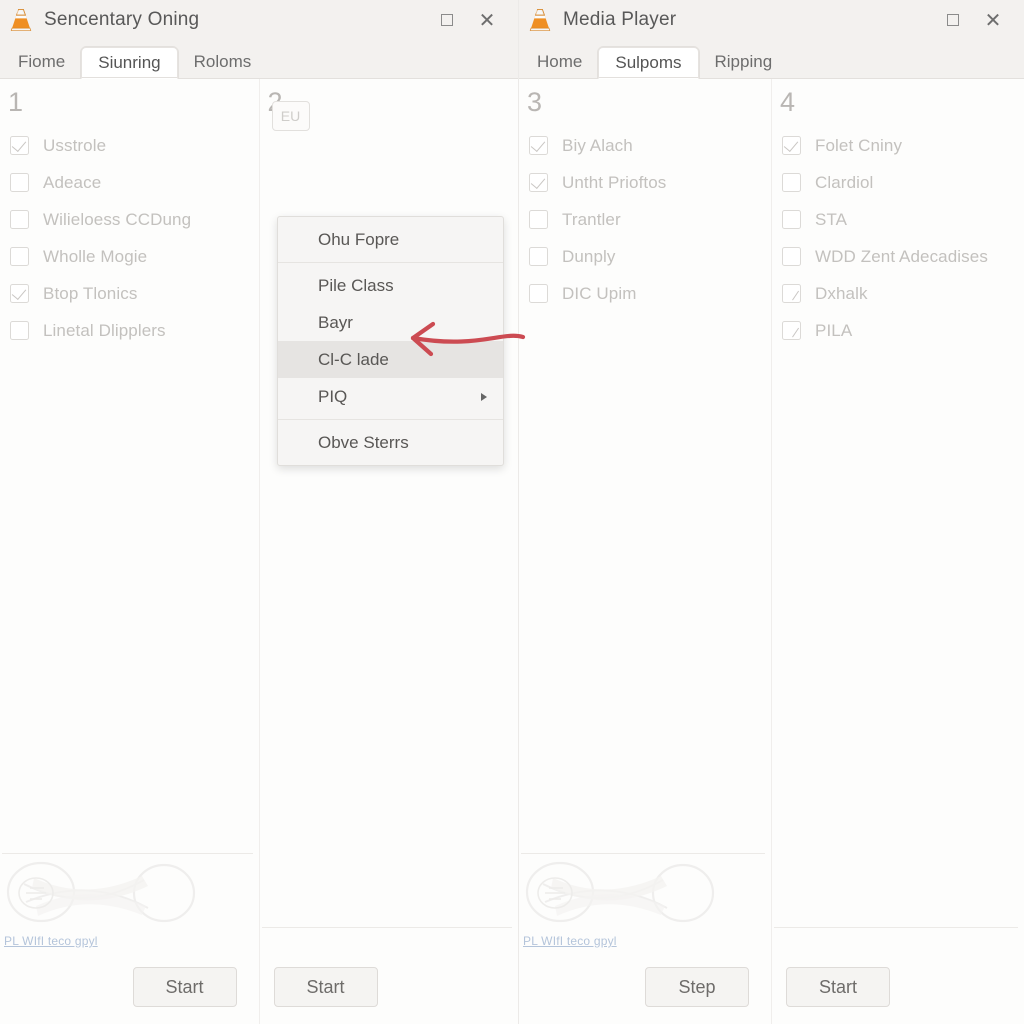 This screenshot has width=1024, height=1024. Describe the element at coordinates (844, 182) in the screenshot. I see `checkbox-label: Clardiol` at that location.